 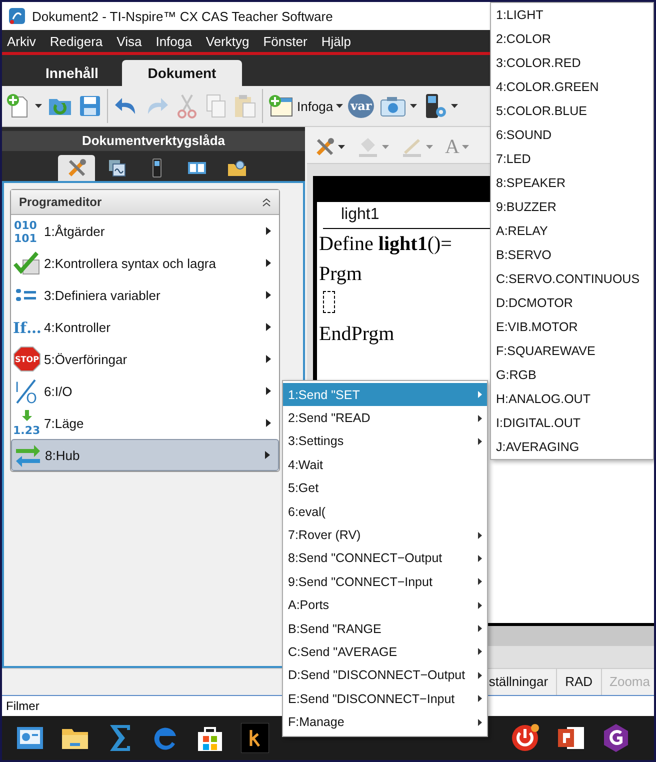 What do you see at coordinates (385, 628) in the screenshot?
I see `menu-item: B:Send "RANGE` at bounding box center [385, 628].